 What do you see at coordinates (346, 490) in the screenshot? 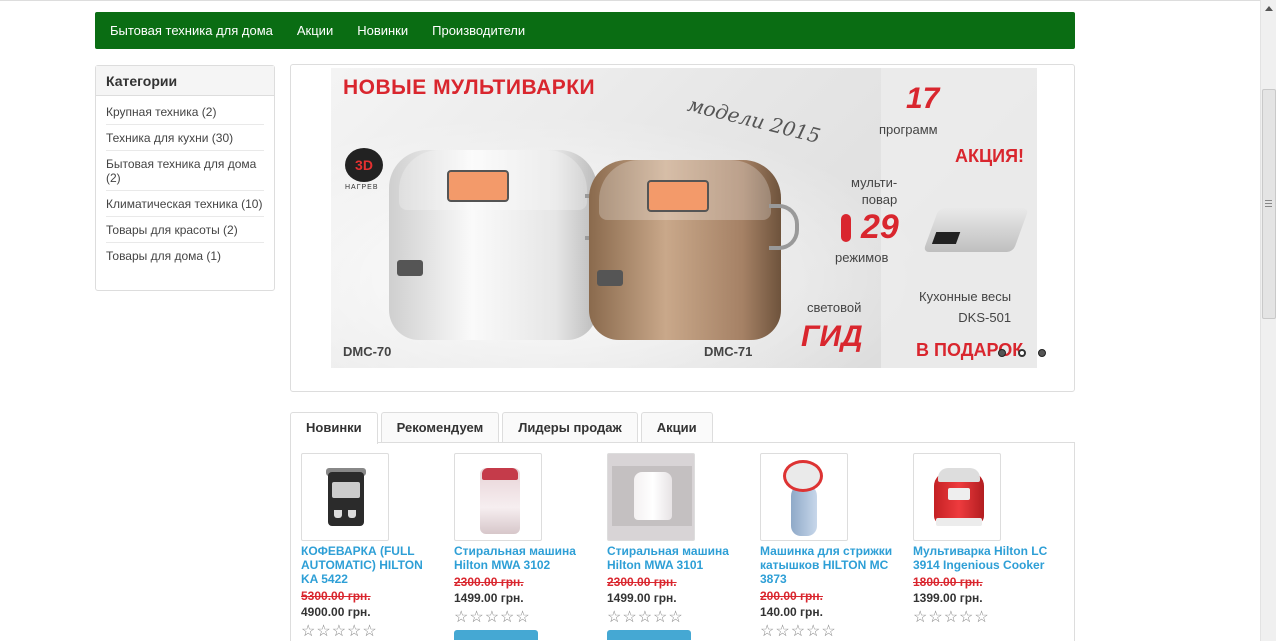
I see `coffee-panel` at bounding box center [346, 490].